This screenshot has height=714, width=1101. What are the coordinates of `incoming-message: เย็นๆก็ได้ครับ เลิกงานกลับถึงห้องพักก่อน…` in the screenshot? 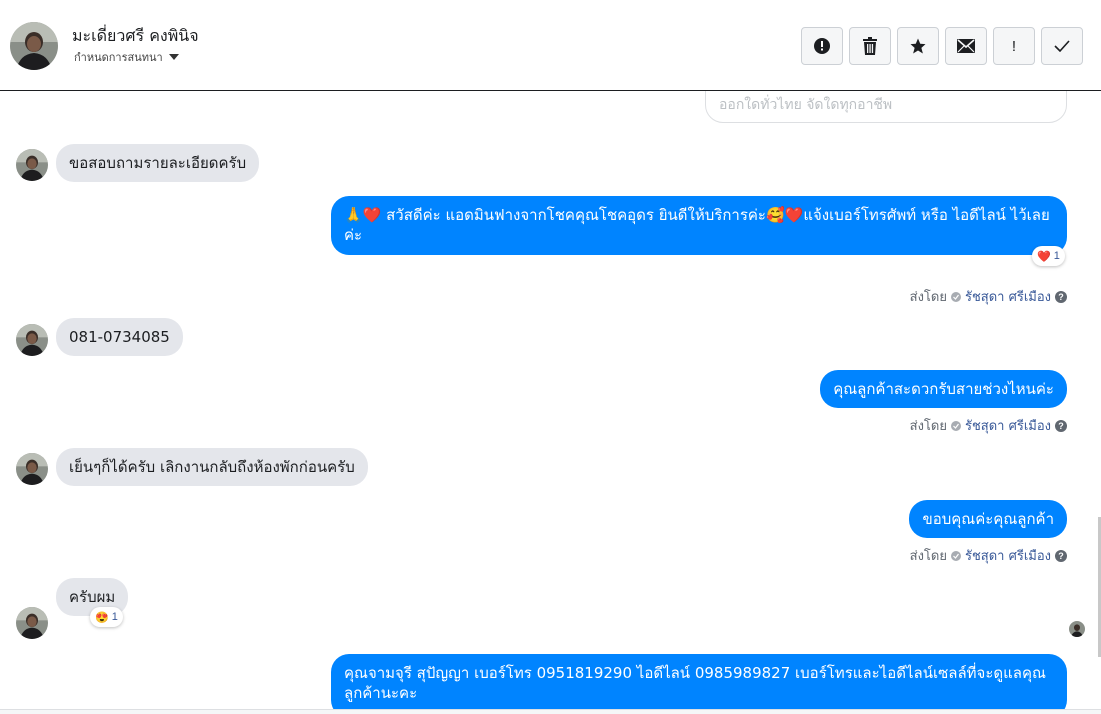 It's located at (212, 467).